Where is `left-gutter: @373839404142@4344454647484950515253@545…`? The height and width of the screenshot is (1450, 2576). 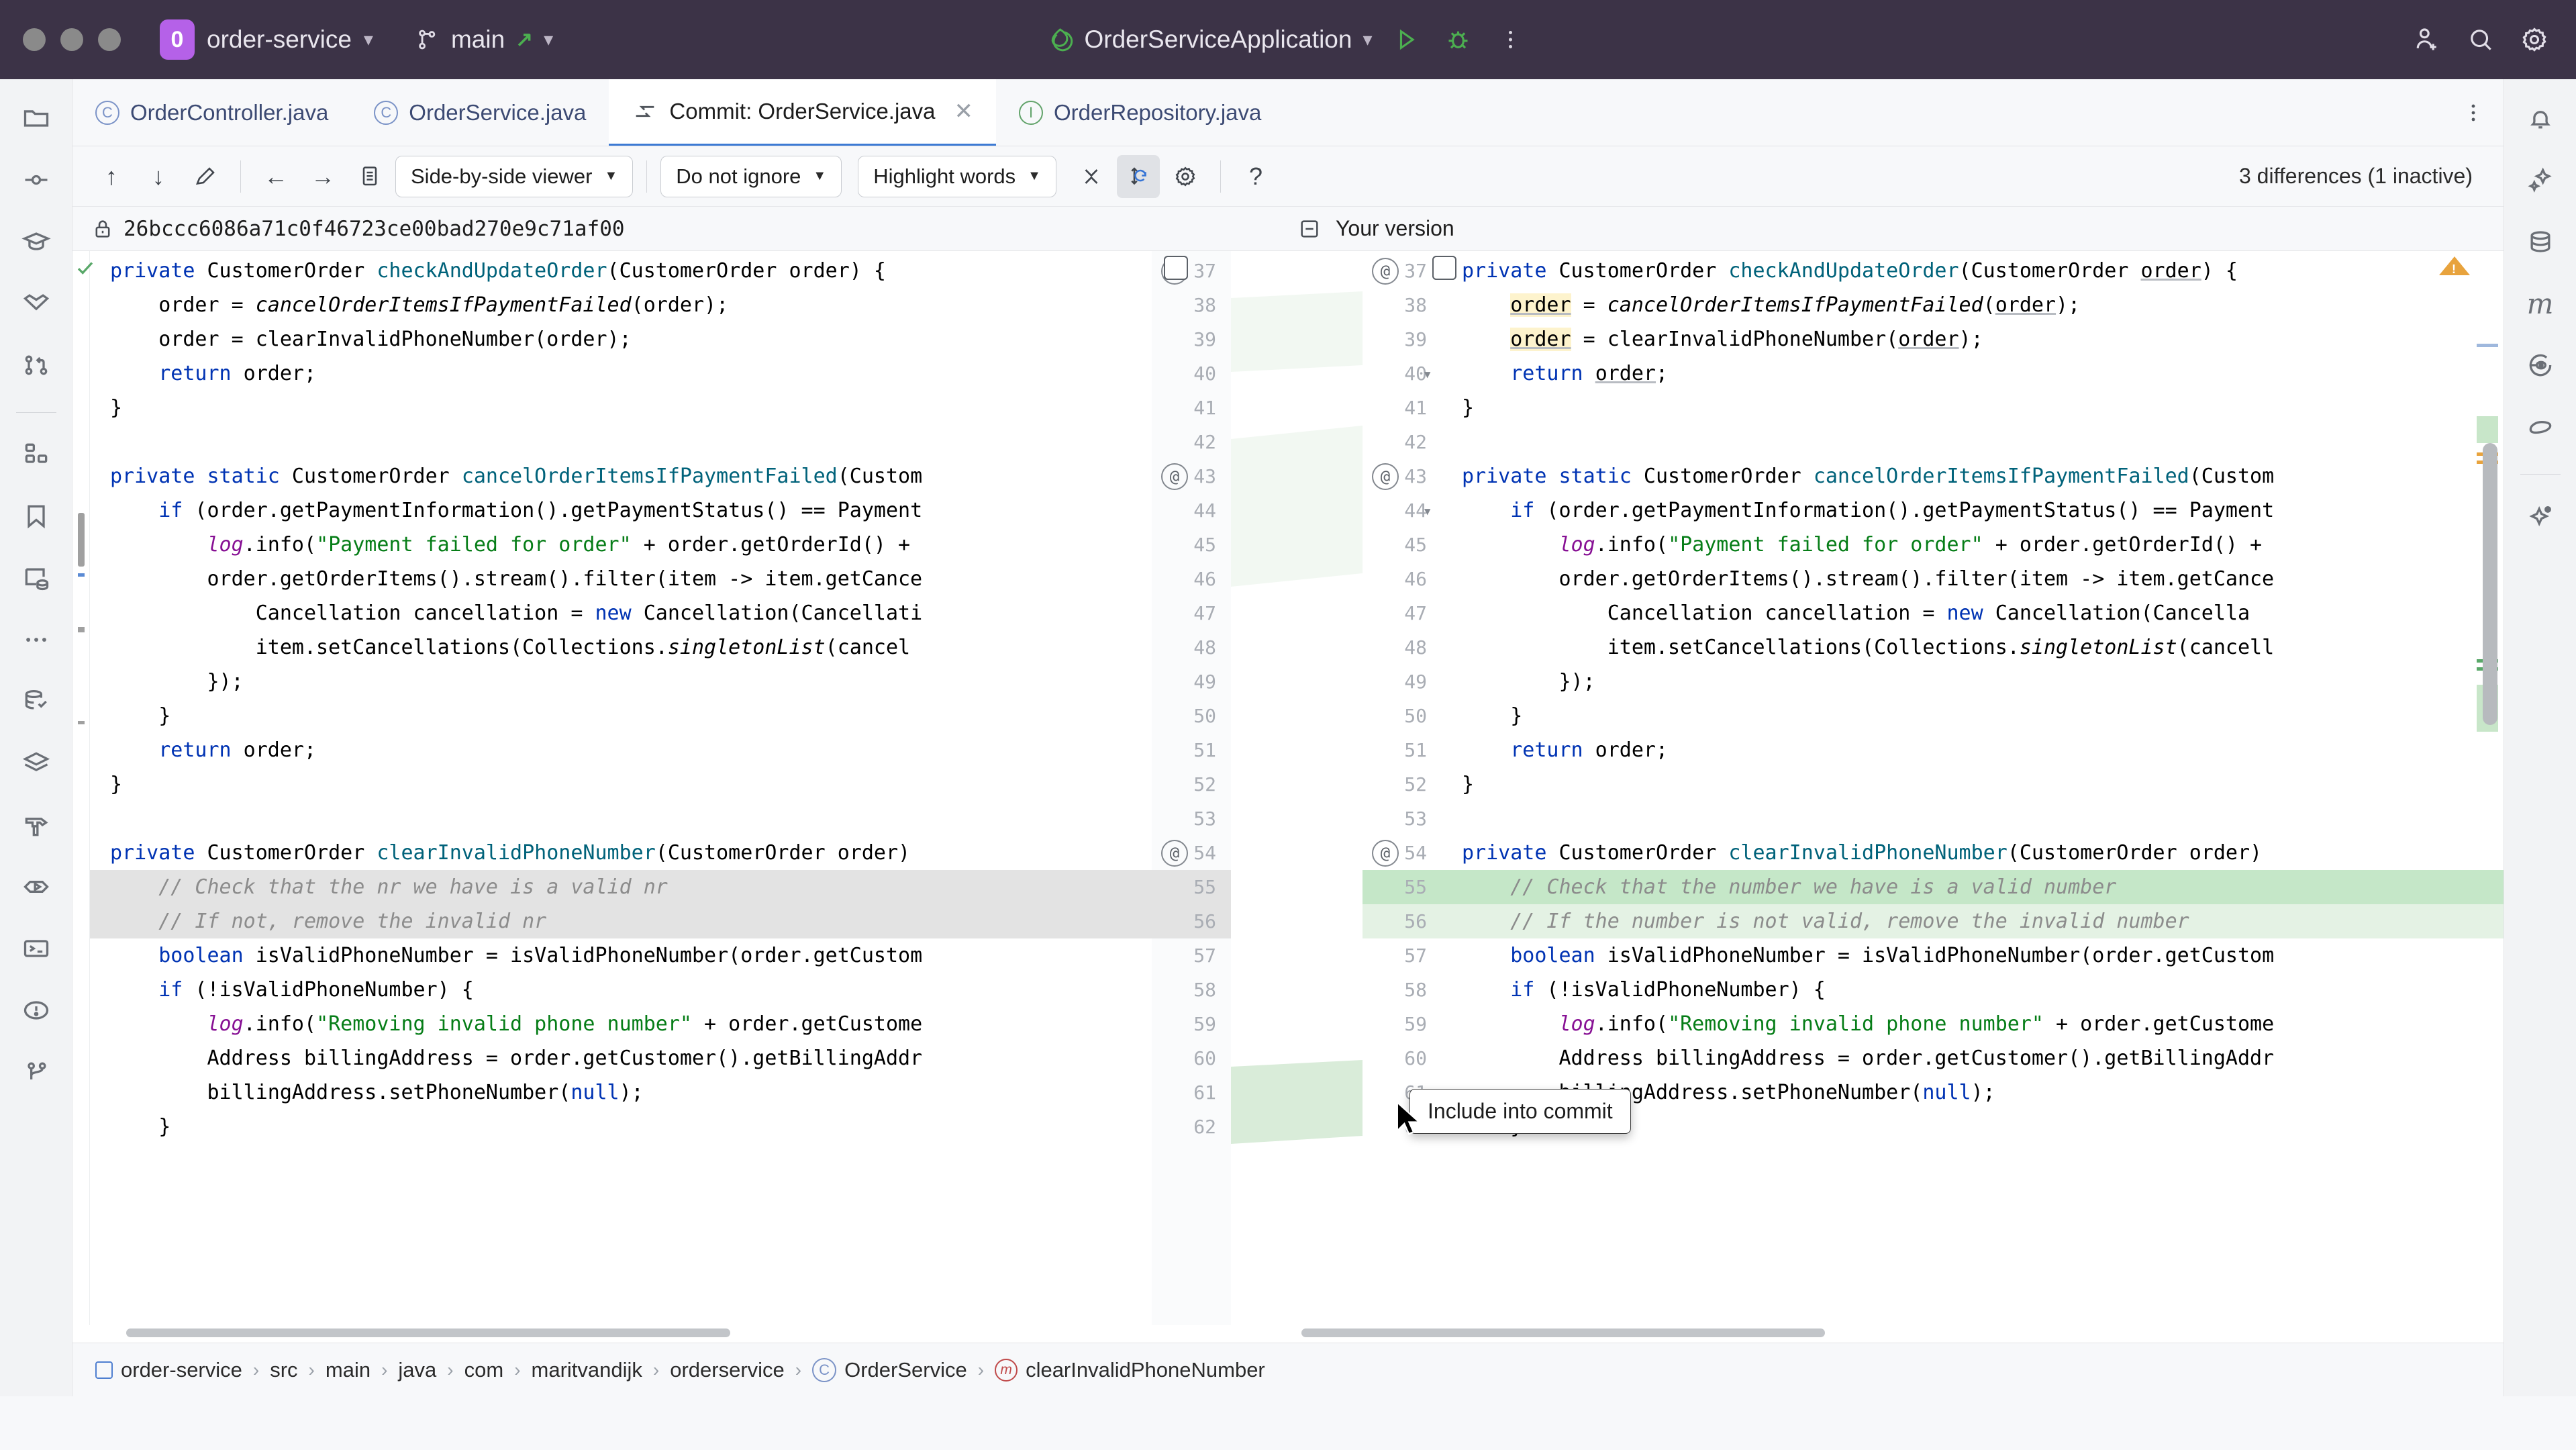 left-gutter: @373839404142@4344454647484950515253@545… is located at coordinates (1191, 788).